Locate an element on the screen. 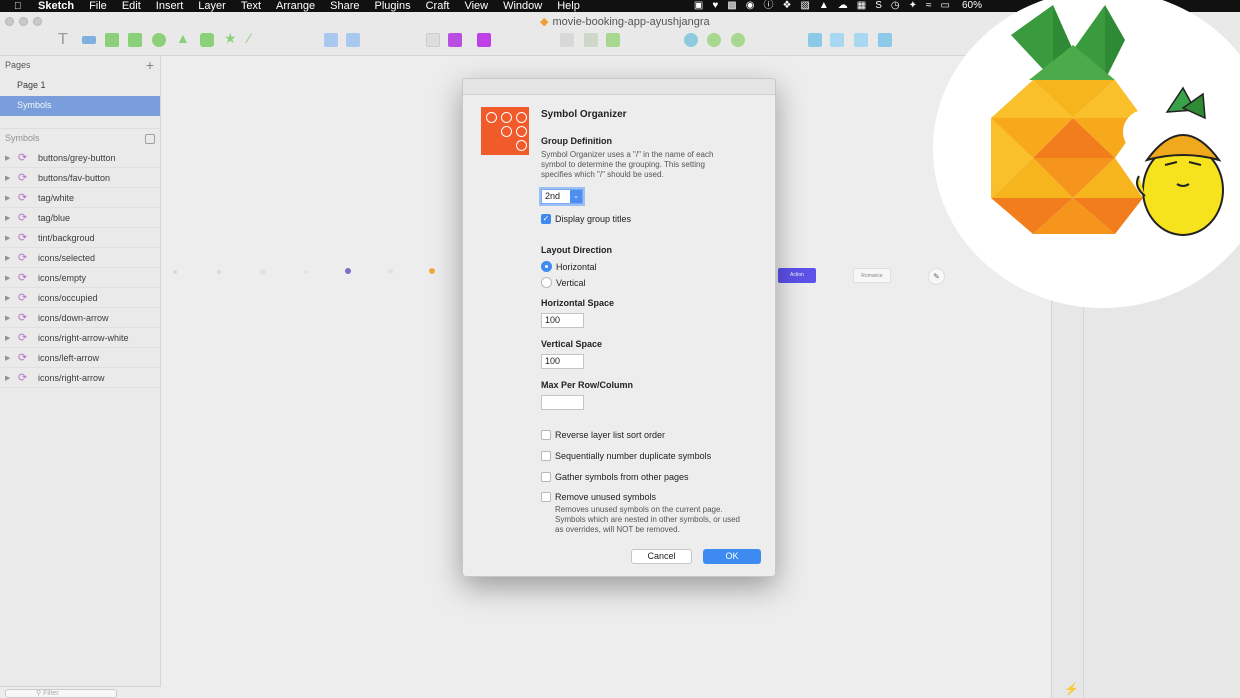 This screenshot has width=1240, height=698. menu-text: Text is located at coordinates (251, 6).